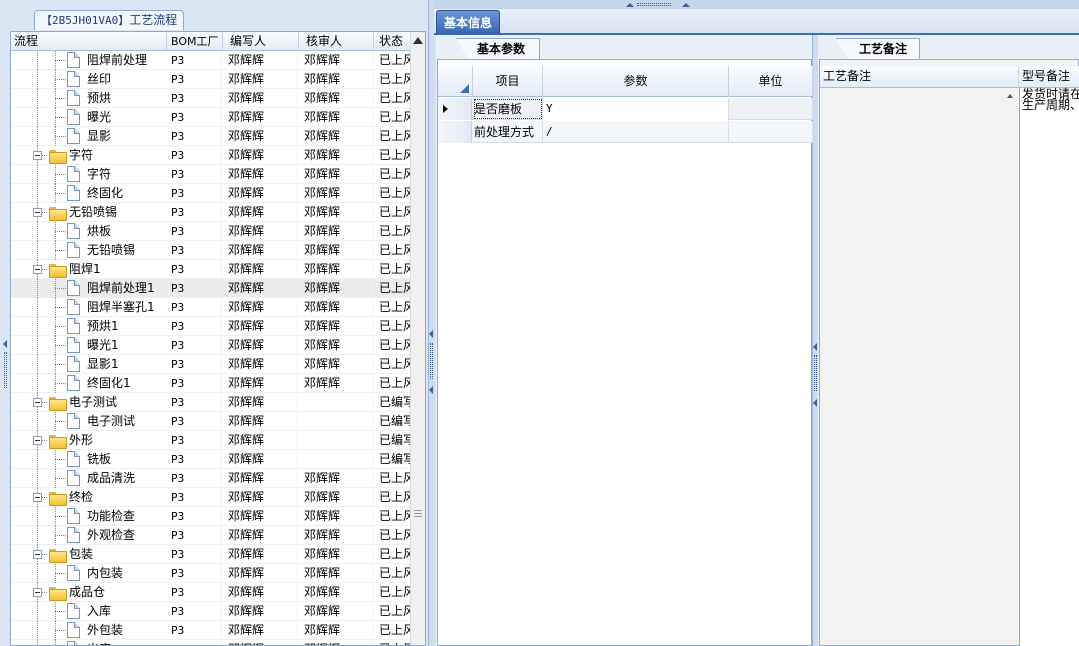 The height and width of the screenshot is (646, 1079). I want to click on tree-step-label: 成品清洗, so click(111, 478).